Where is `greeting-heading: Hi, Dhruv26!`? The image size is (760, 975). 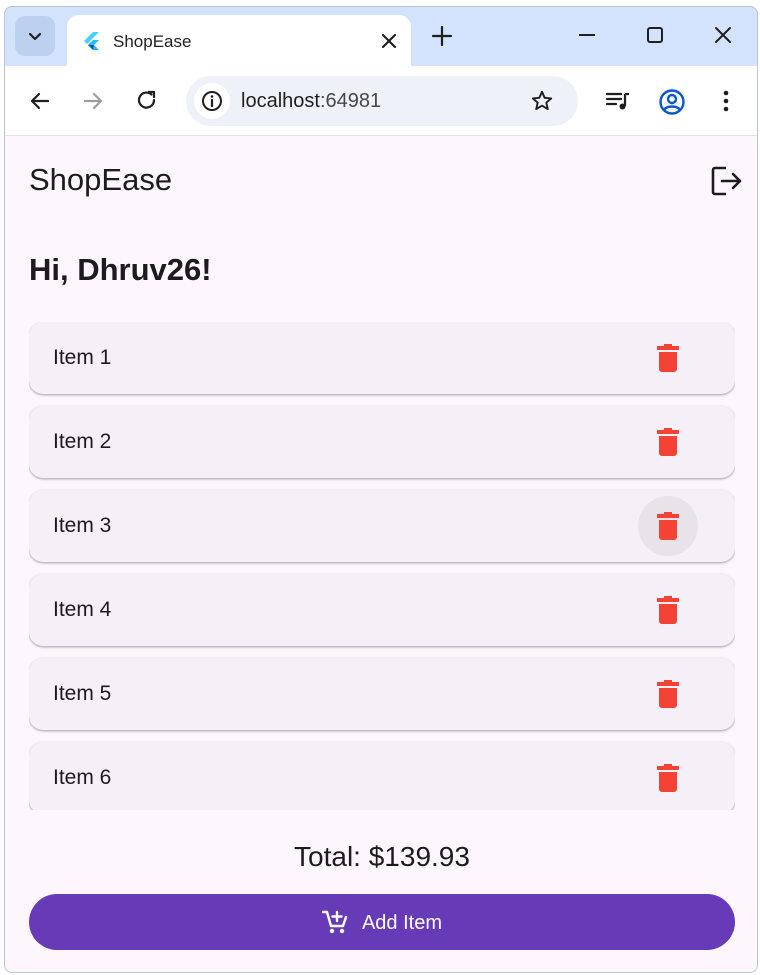 greeting-heading: Hi, Dhruv26! is located at coordinates (120, 269).